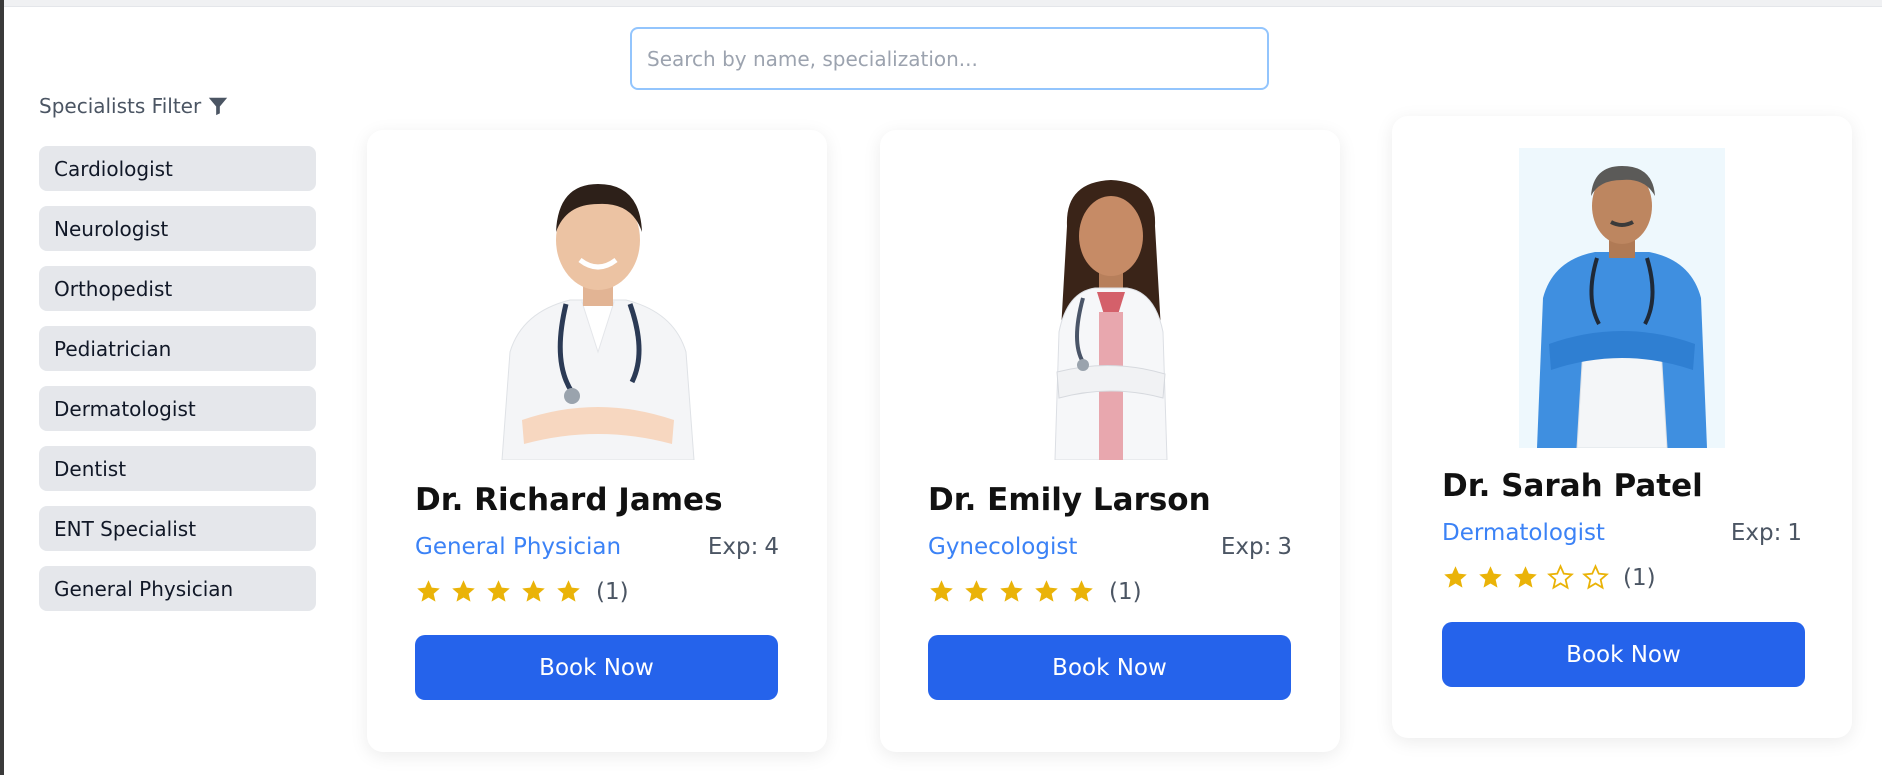 The image size is (1882, 775). What do you see at coordinates (177, 588) in the screenshot?
I see `filter-item-general-physician: General Physician` at bounding box center [177, 588].